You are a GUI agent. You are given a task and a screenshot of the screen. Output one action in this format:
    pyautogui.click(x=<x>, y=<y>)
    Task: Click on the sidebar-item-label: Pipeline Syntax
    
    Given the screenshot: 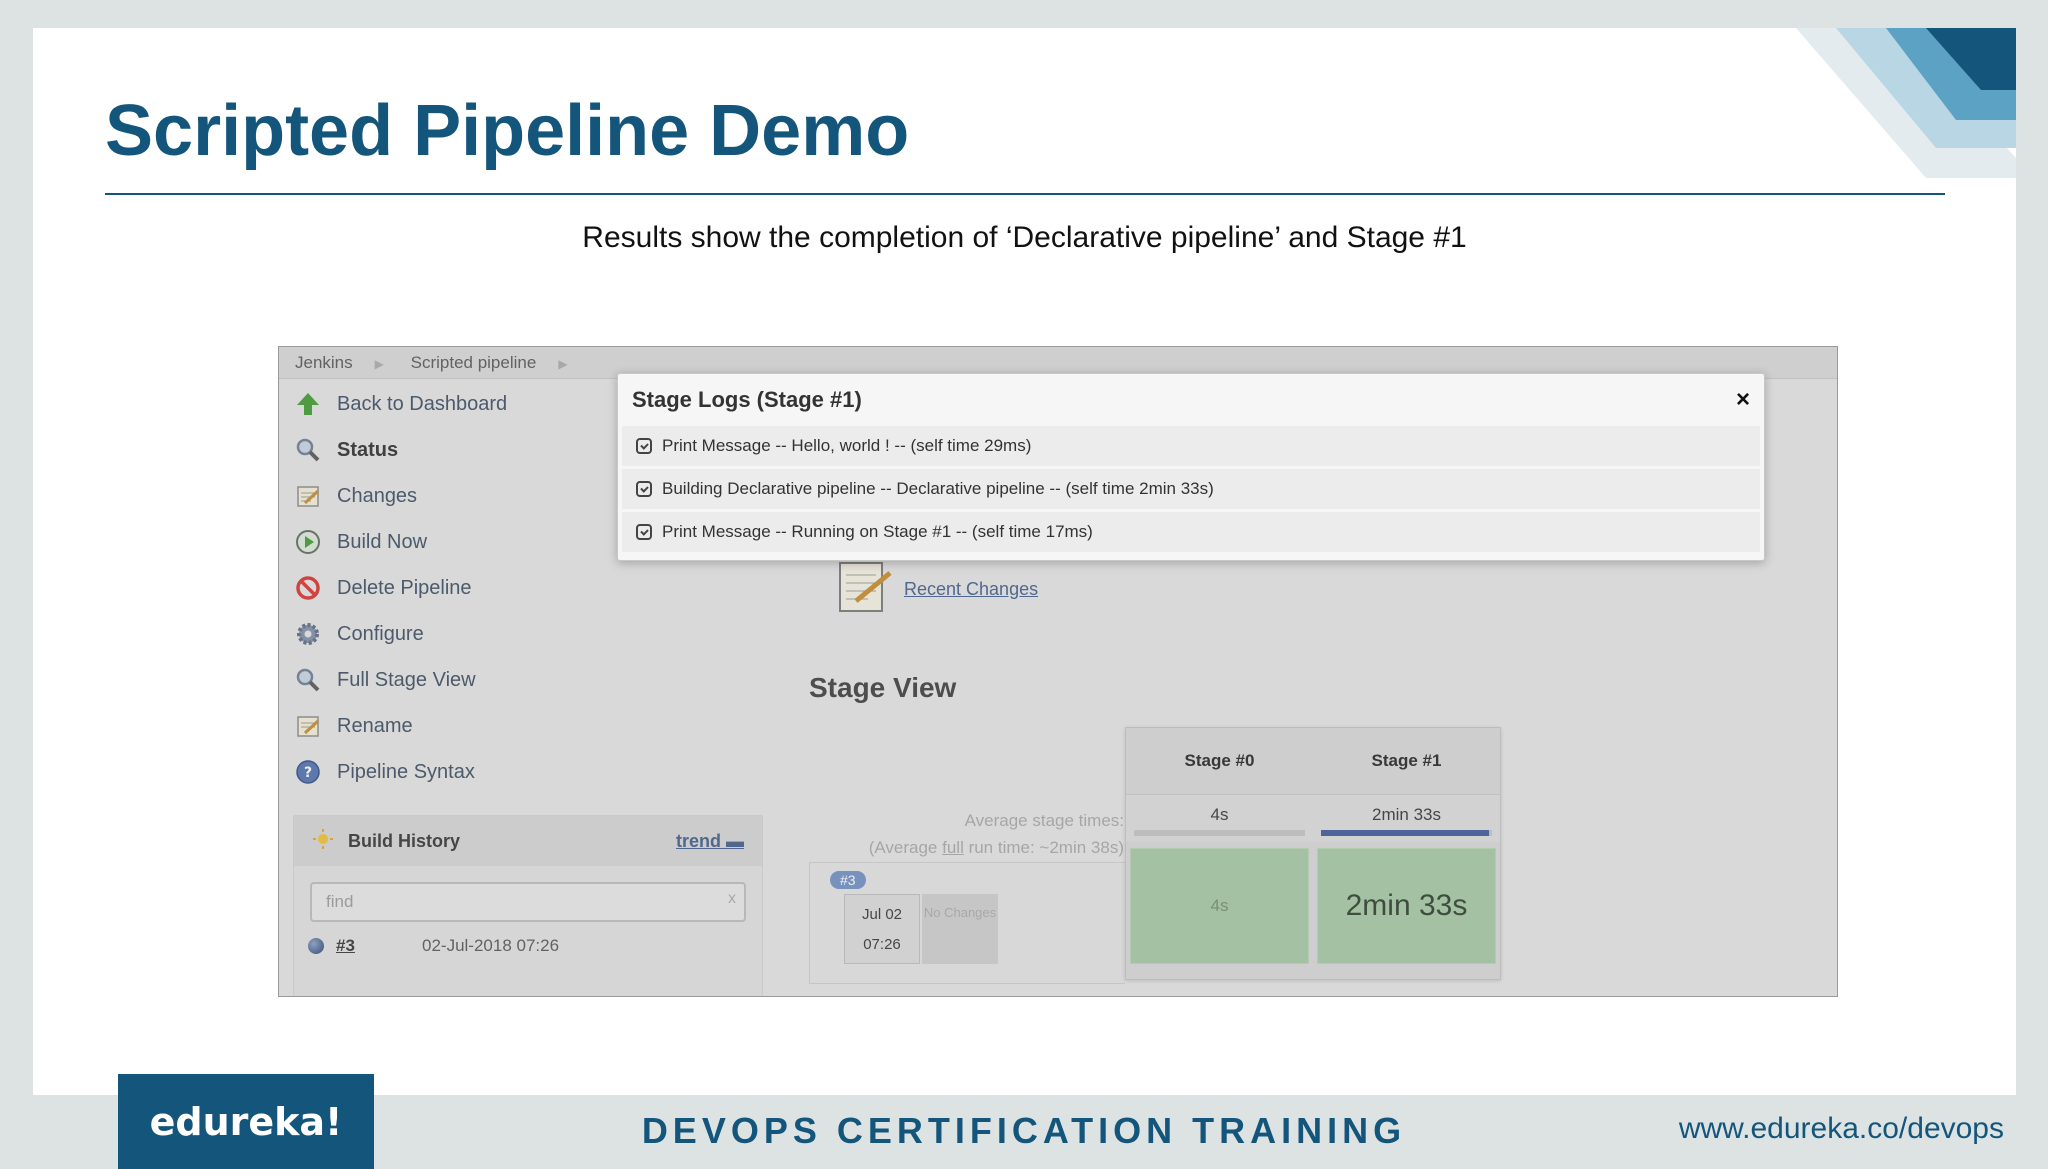 What is the action you would take?
    pyautogui.click(x=406, y=771)
    